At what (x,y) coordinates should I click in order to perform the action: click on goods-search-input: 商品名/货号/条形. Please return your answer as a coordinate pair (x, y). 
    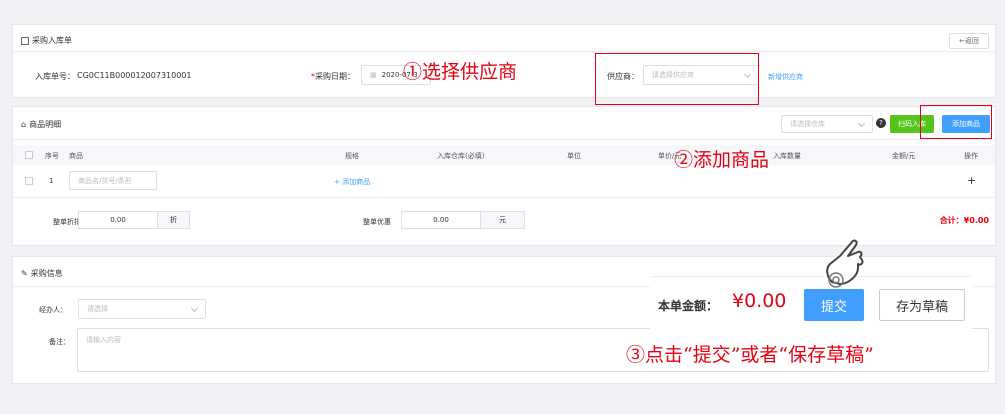
    Looking at the image, I should click on (113, 180).